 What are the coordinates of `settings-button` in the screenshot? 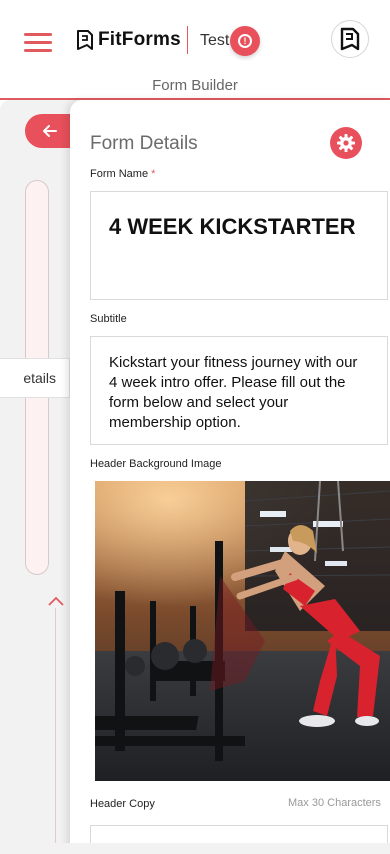 It's located at (346, 143).